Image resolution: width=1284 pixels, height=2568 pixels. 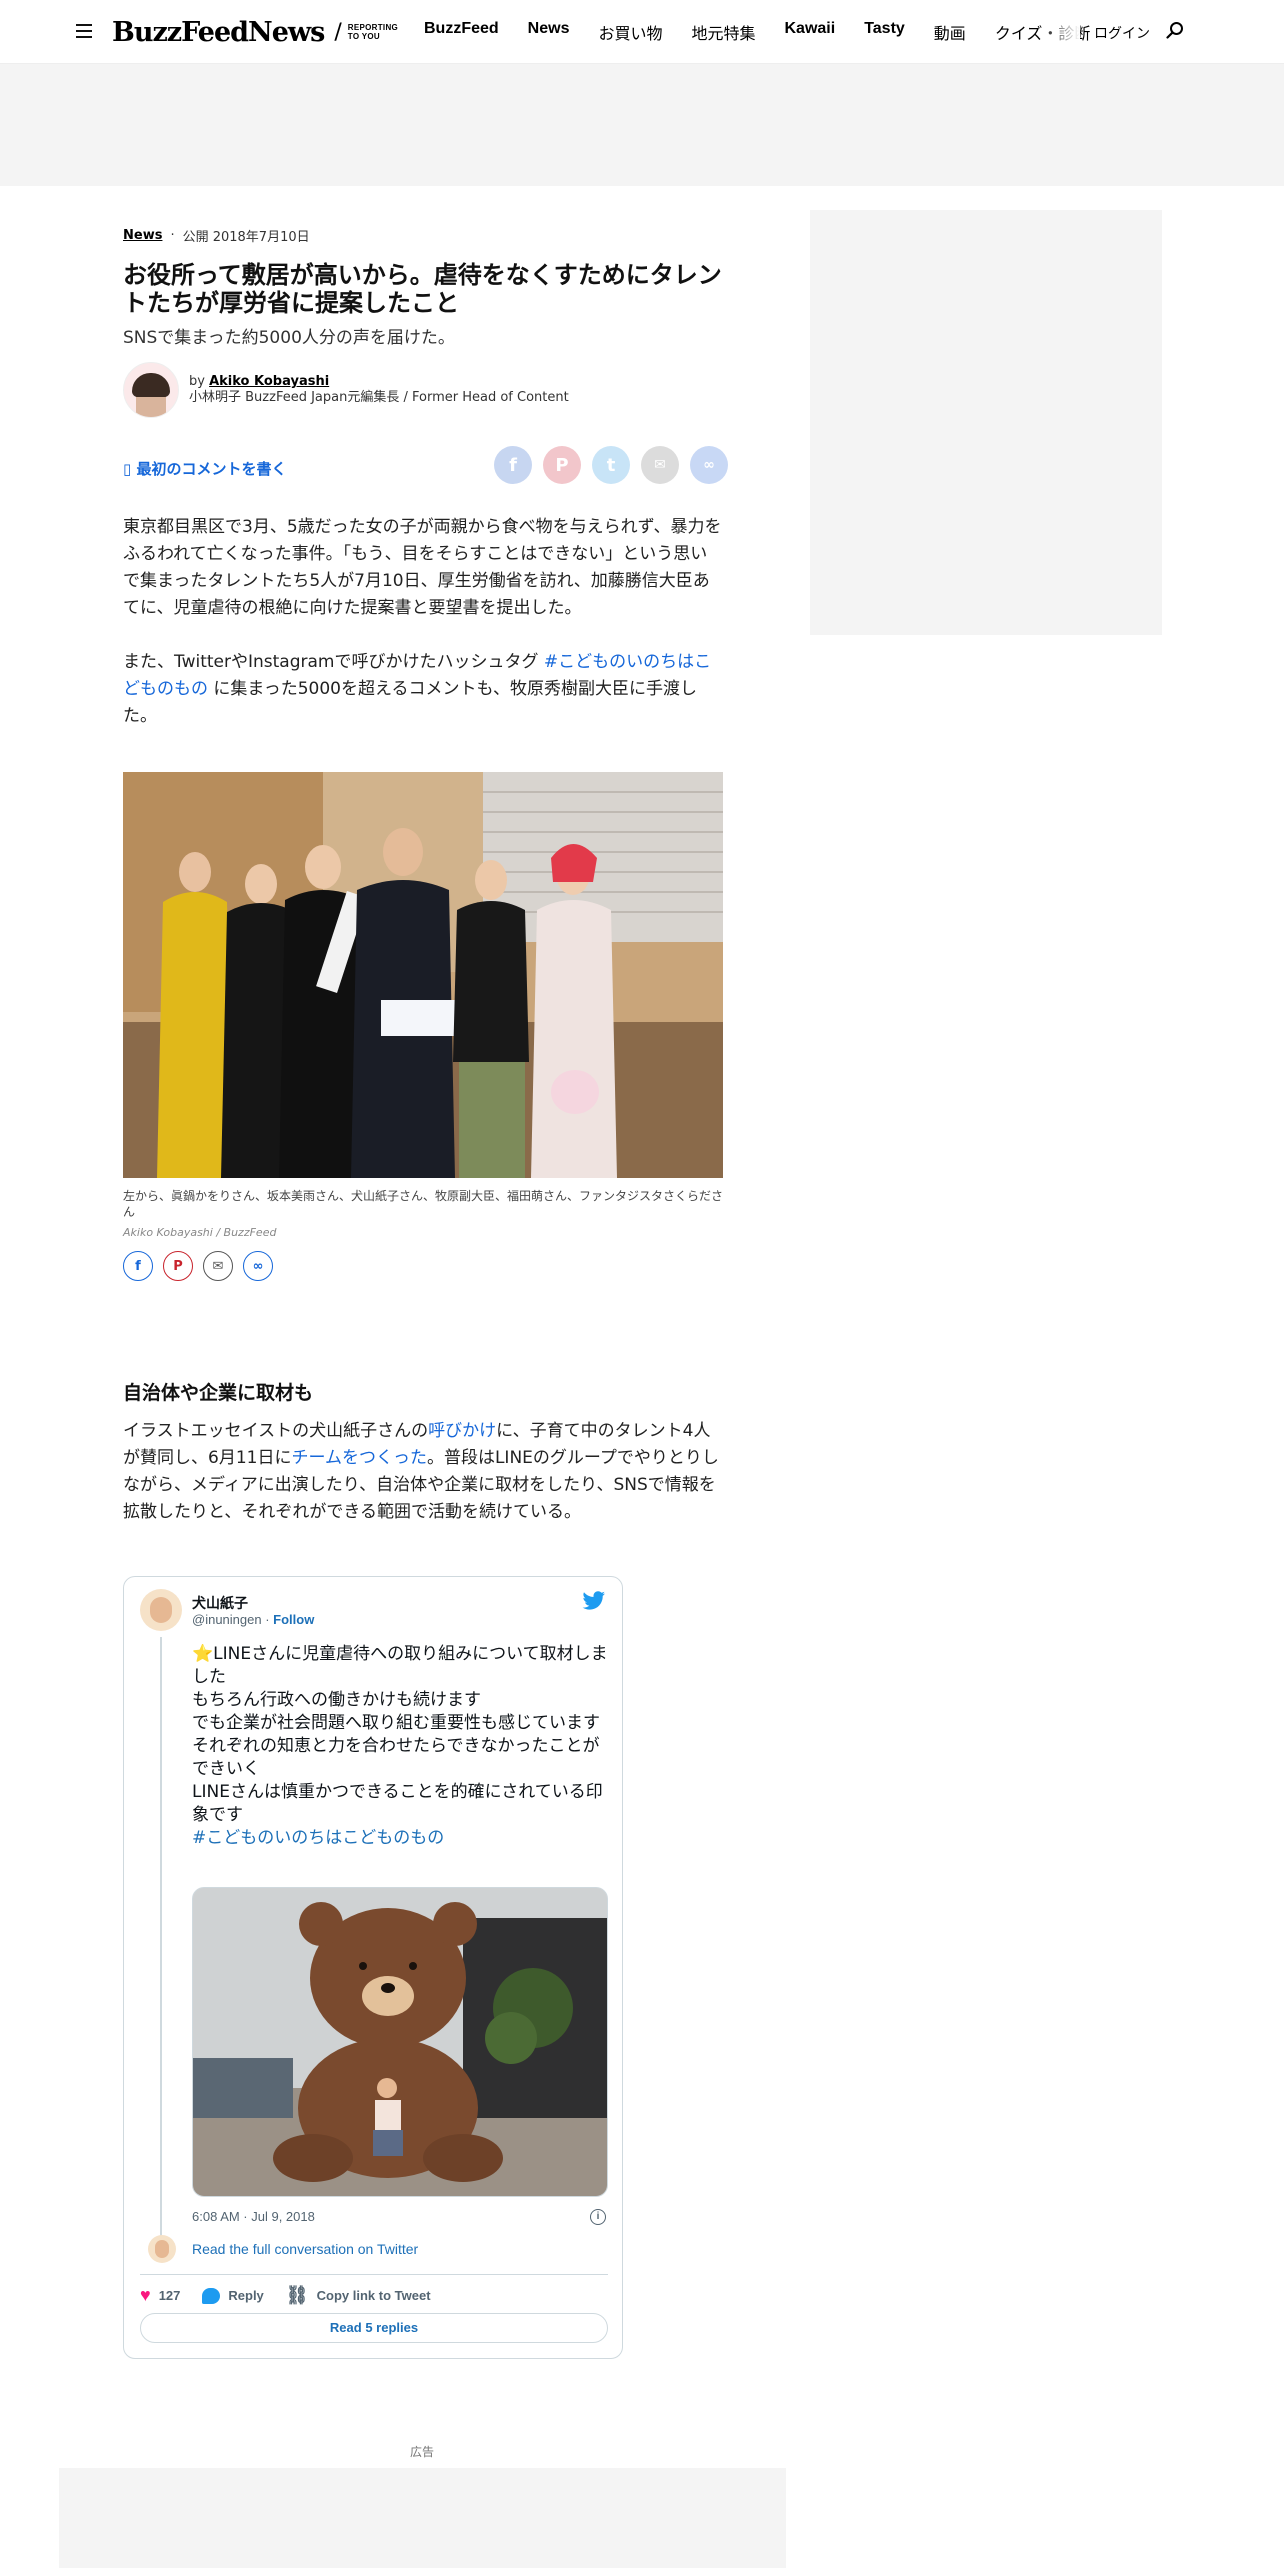 What do you see at coordinates (549, 32) in the screenshot?
I see `nav-item-news: News` at bounding box center [549, 32].